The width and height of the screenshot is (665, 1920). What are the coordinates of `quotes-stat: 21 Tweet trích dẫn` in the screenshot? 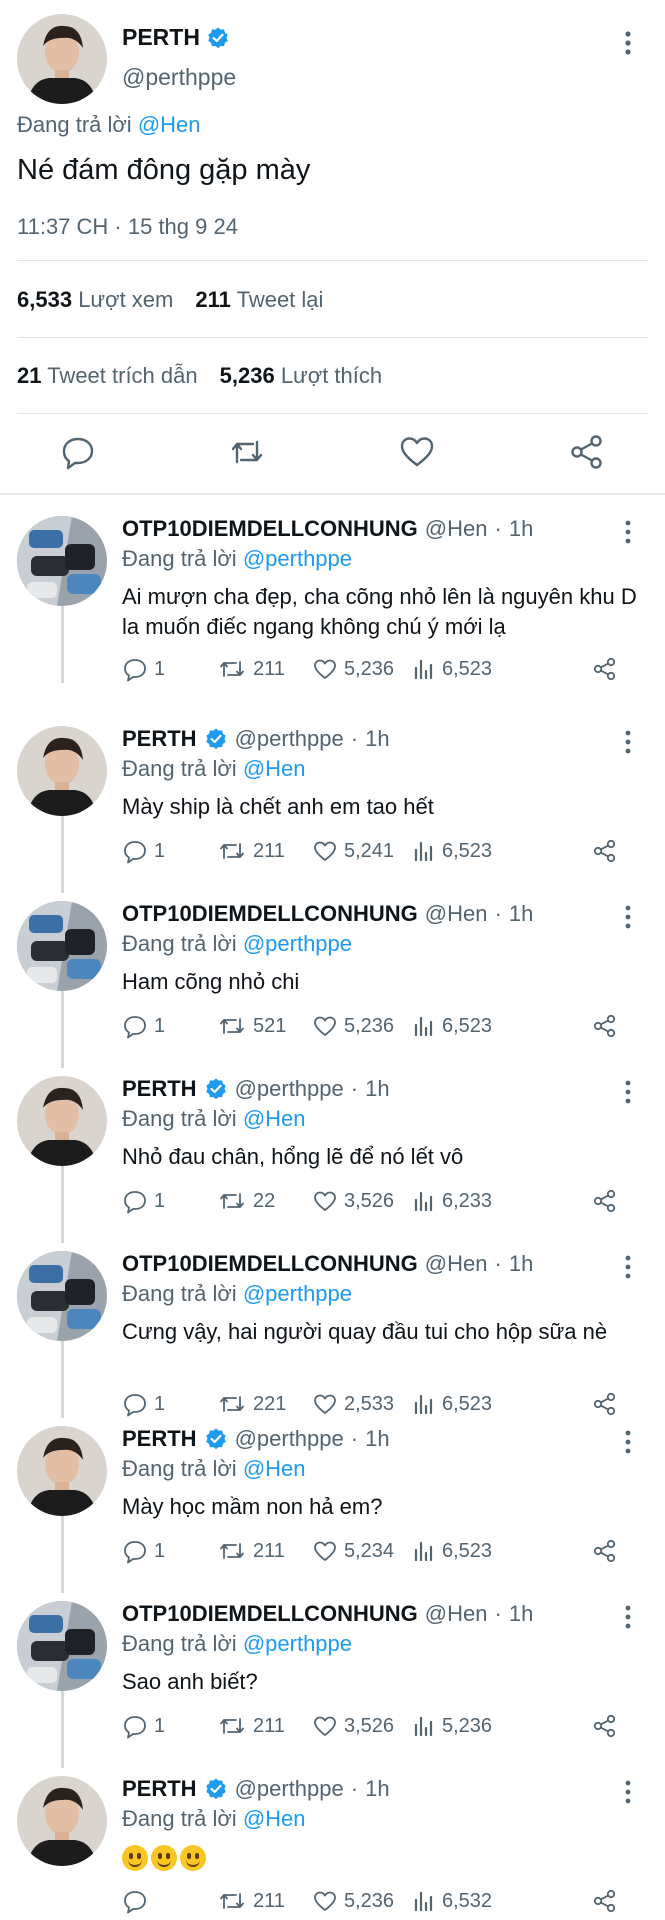 It's located at (107, 376).